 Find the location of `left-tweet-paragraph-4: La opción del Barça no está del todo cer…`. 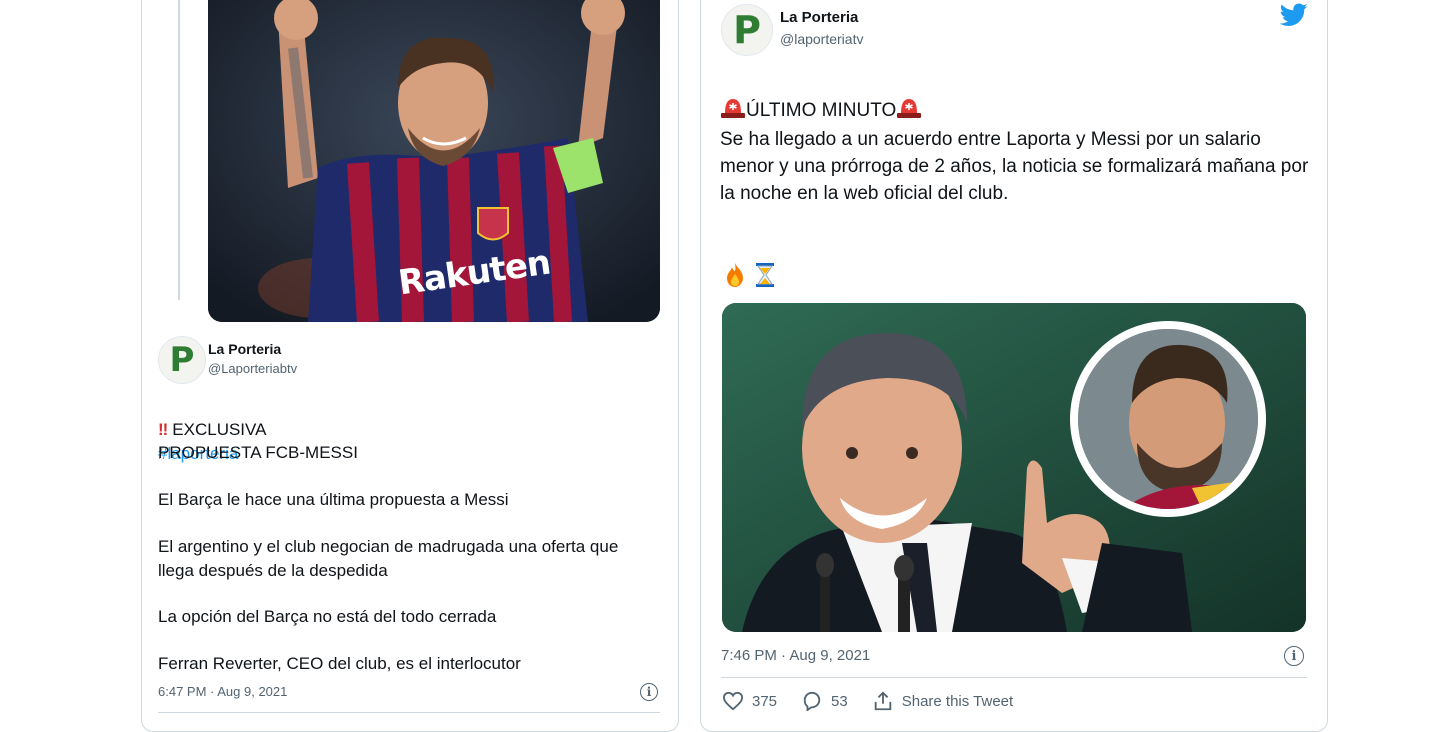

left-tweet-paragraph-4: La opción del Barça no está del todo cer… is located at coordinates (327, 616).